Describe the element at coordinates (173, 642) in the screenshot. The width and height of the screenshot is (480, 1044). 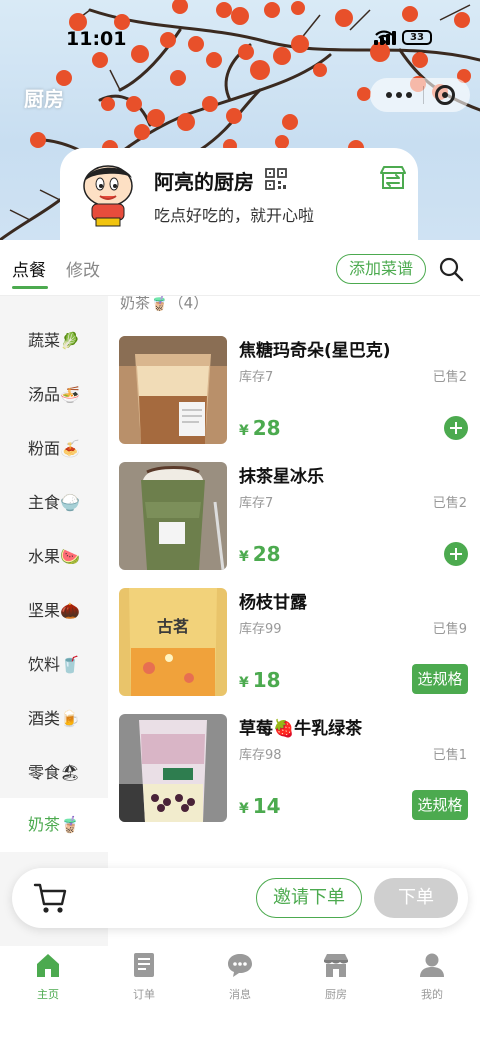
I see `product-image: 古茗` at that location.